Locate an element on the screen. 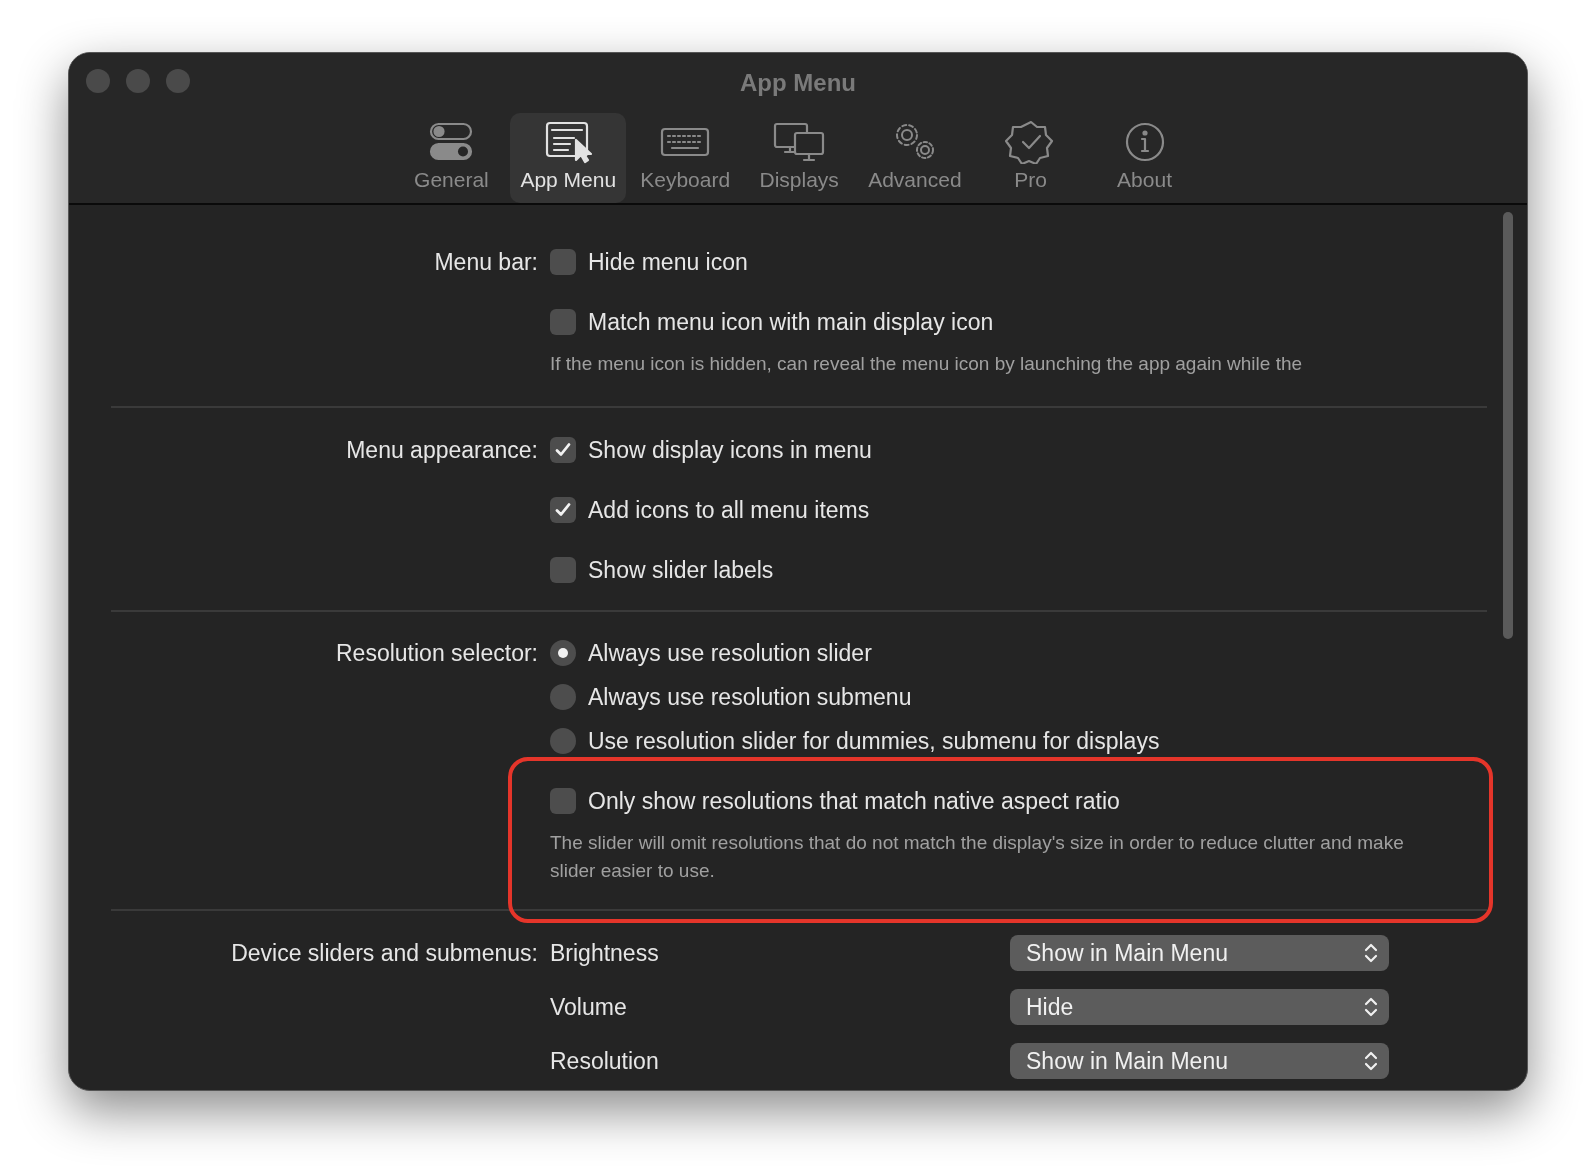 The width and height of the screenshot is (1596, 1176). row-label: Resolution is located at coordinates (605, 1061).